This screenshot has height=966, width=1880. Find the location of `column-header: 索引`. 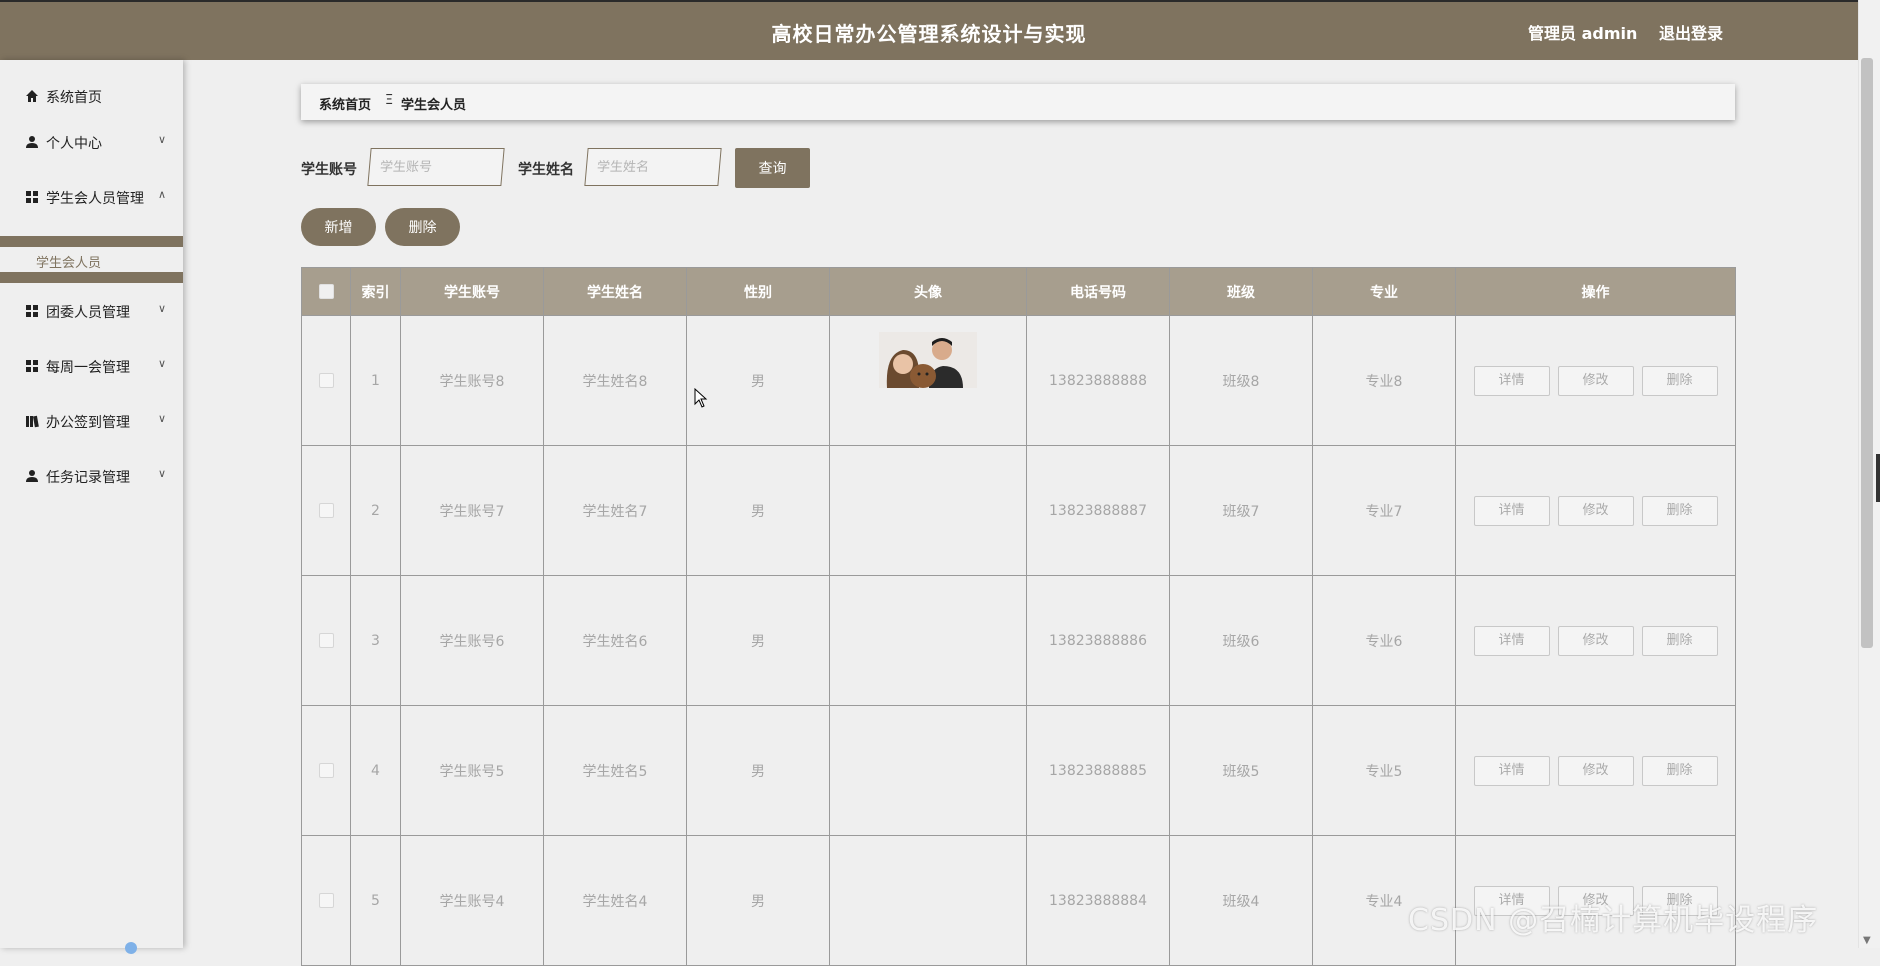

column-header: 索引 is located at coordinates (375, 291).